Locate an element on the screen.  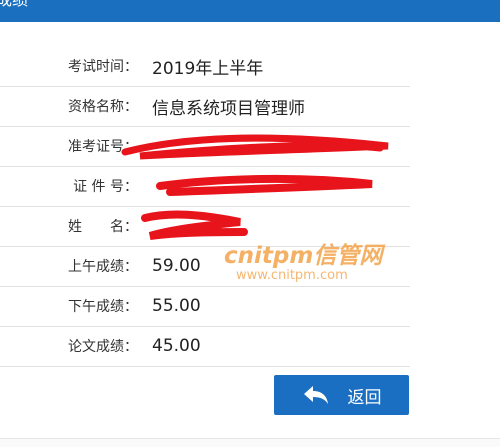
essay-score-value: 45.00 is located at coordinates (176, 346).